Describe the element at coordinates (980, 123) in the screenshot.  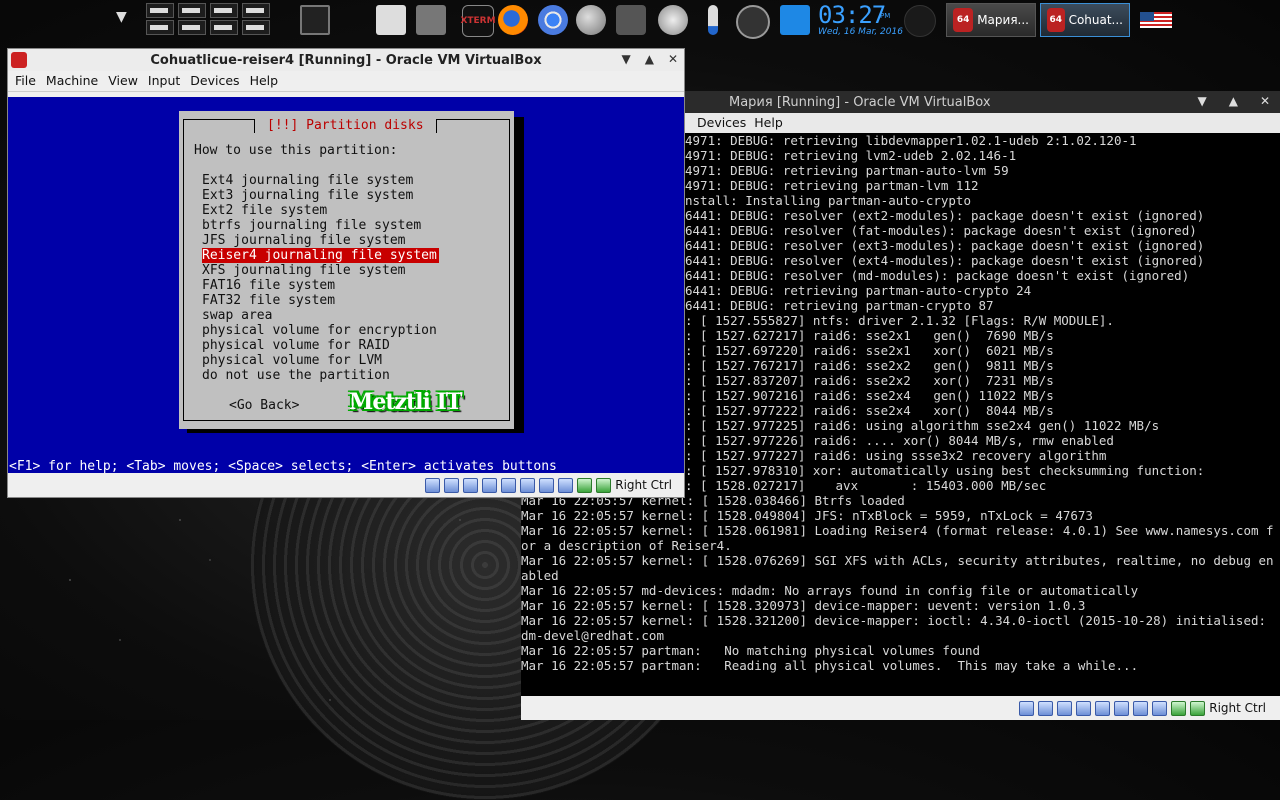
I see `menu-bar: Devices Help` at that location.